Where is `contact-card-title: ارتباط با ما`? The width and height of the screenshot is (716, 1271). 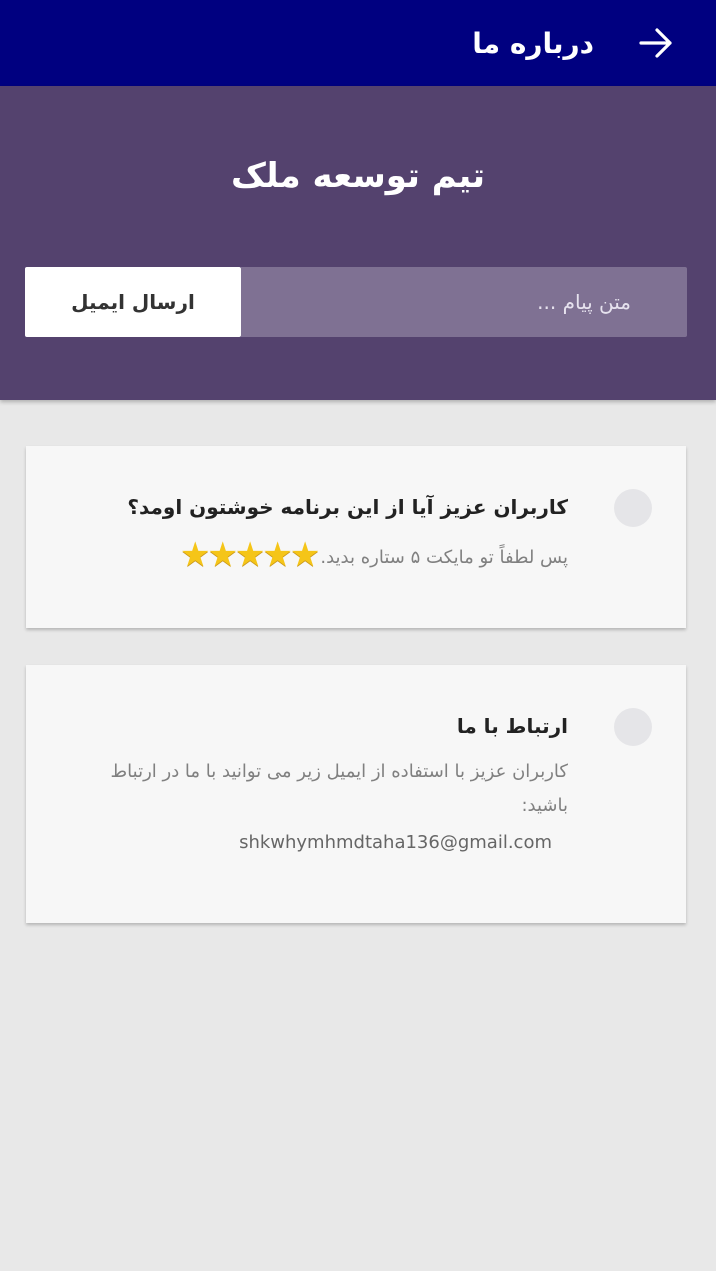
contact-card-title: ارتباط با ما is located at coordinates (512, 726).